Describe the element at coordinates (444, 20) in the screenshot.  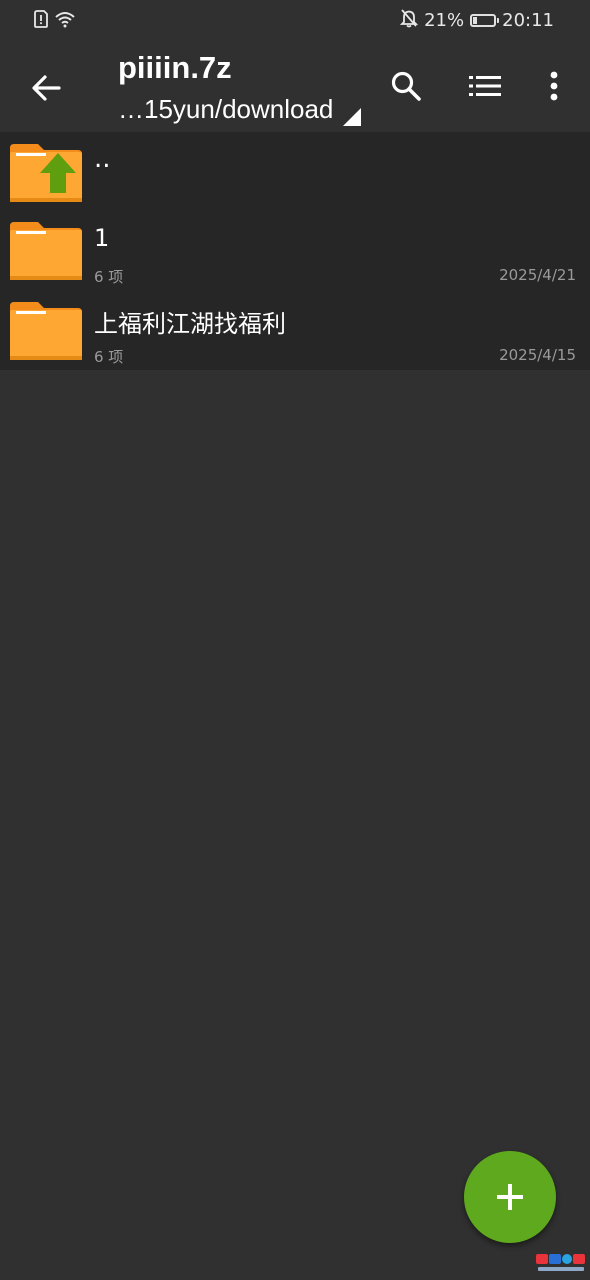
I see `battery-percent: 21%` at that location.